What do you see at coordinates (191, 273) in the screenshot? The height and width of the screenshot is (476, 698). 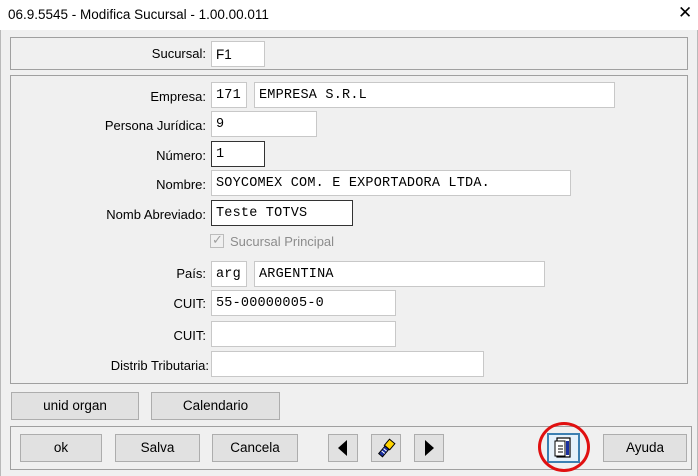 I see `pais-label: País:` at bounding box center [191, 273].